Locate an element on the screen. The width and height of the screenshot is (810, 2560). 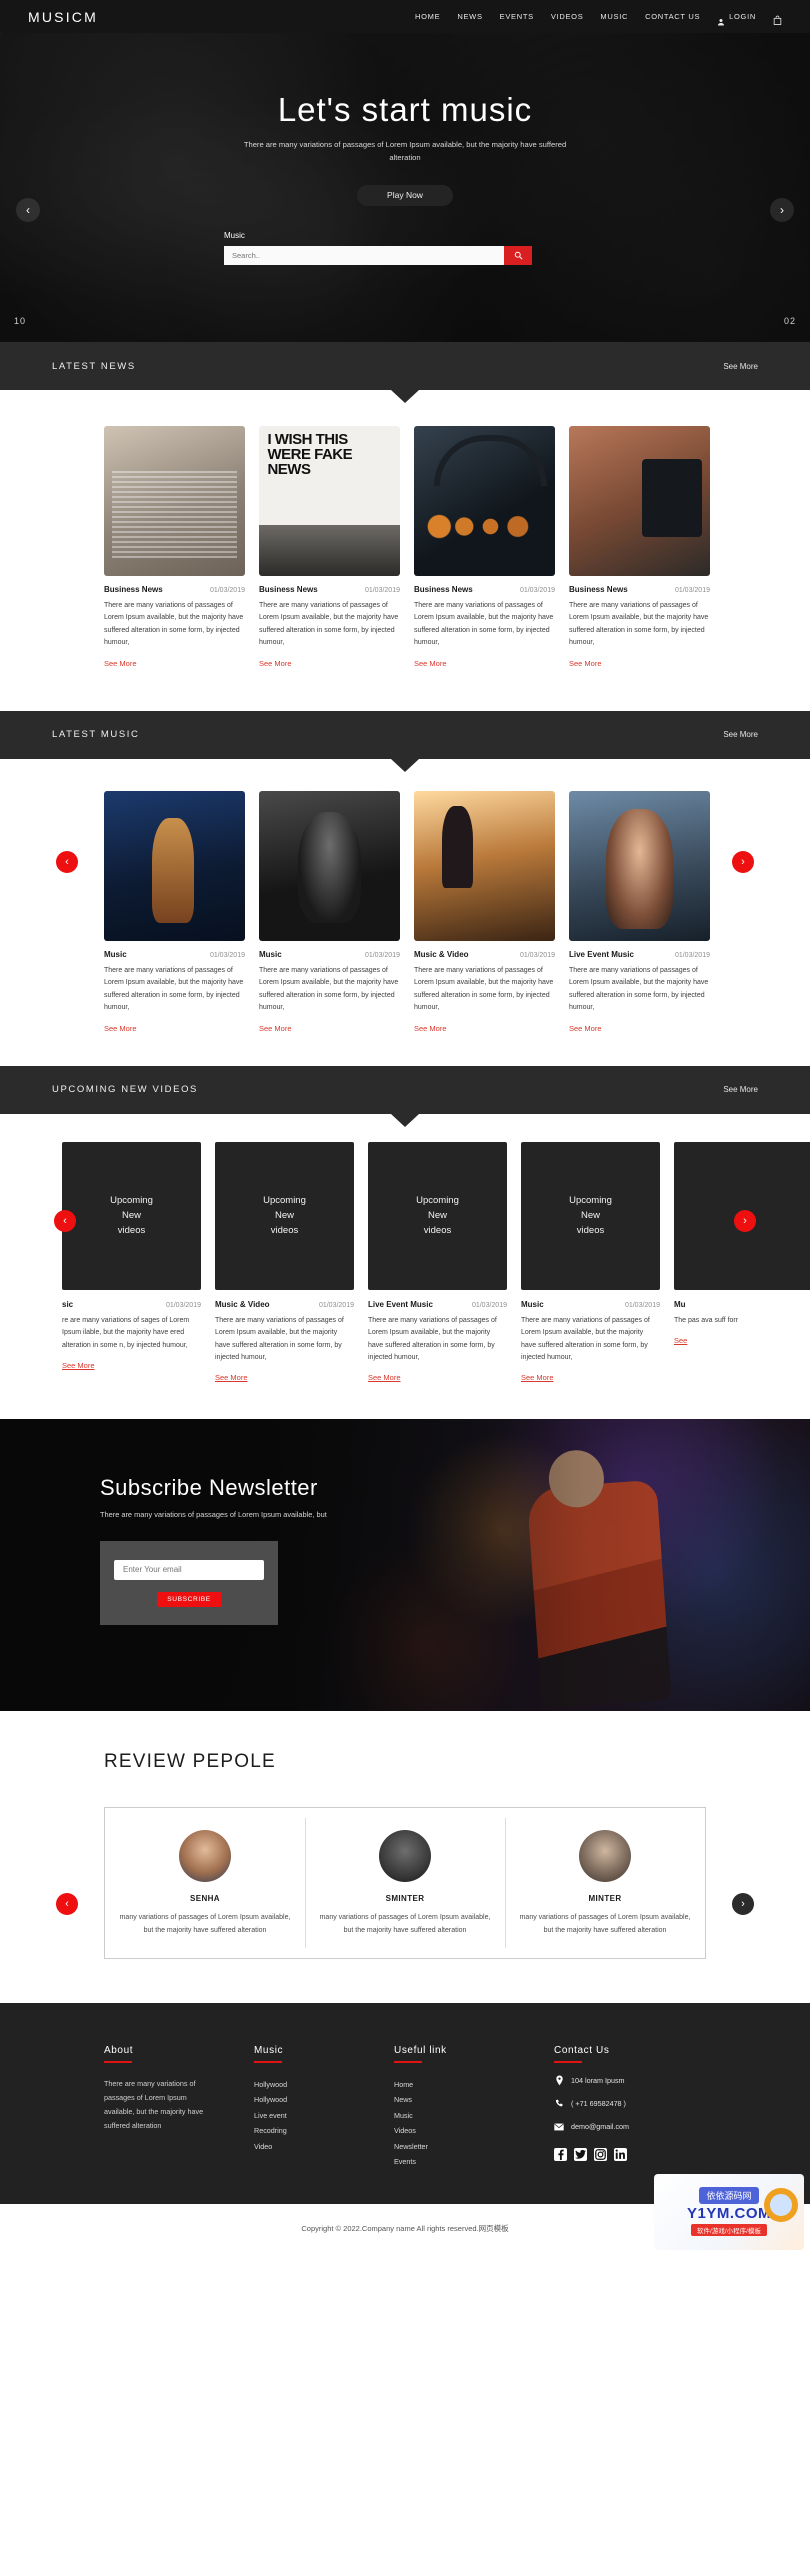
footer-address-row: 104 loram Ipusm is located at coordinates (630, 2080).